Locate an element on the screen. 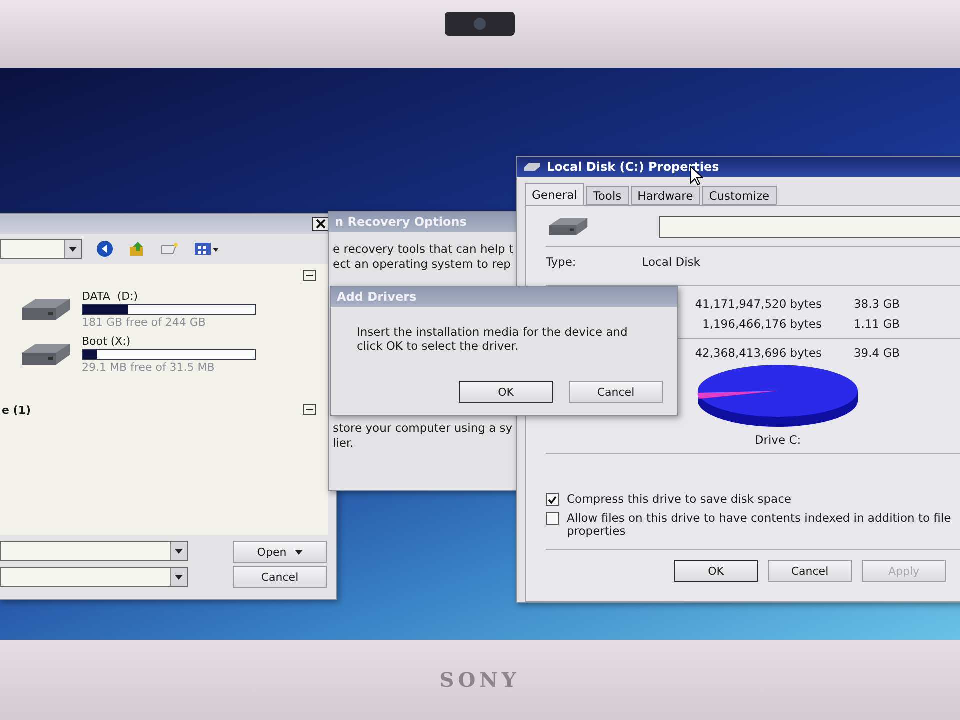 The image size is (960, 720). option-checkbox: Allow files on this drive to have contents indexed in addition to file properties is located at coordinates (753, 525).